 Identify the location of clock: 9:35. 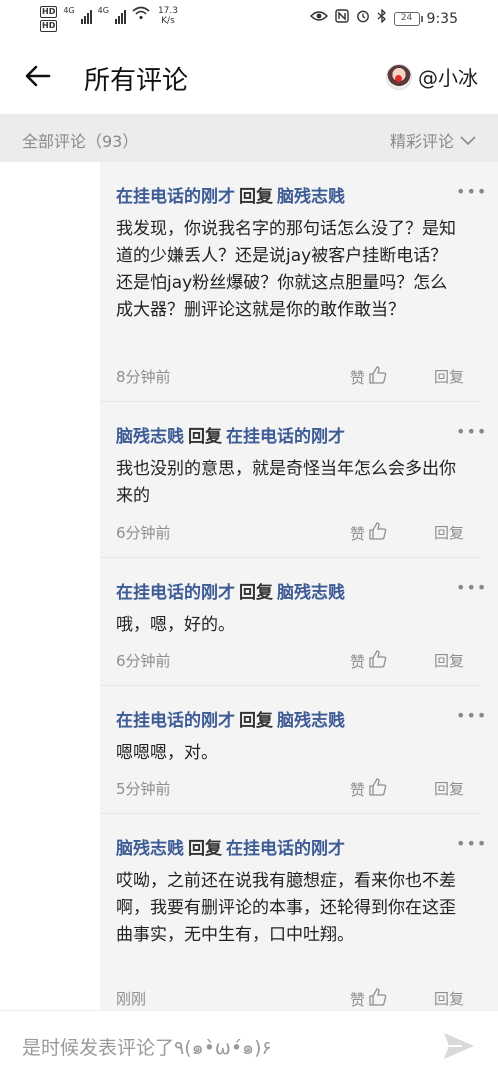
(442, 18).